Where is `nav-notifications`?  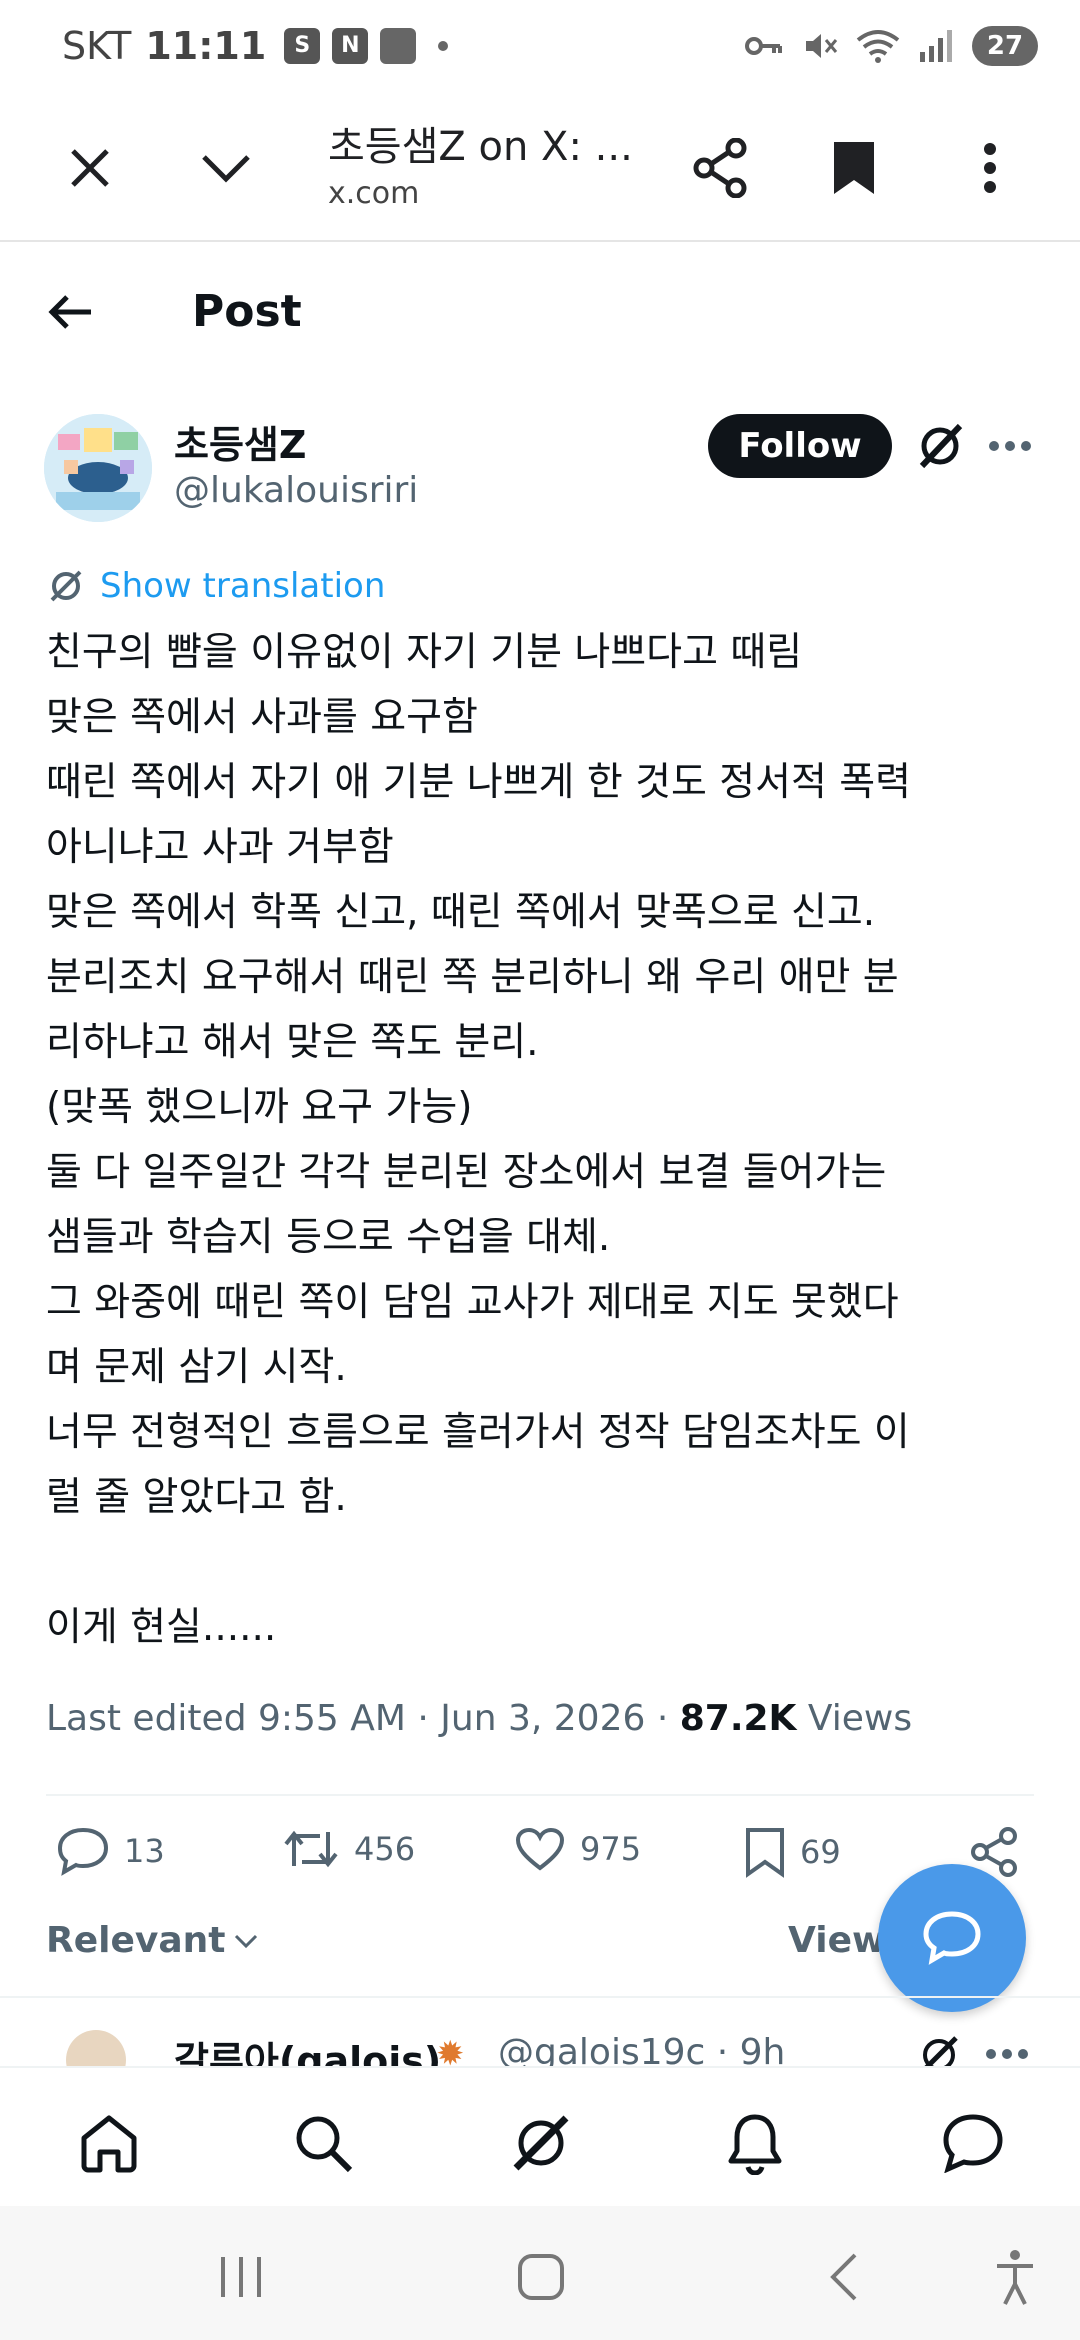
nav-notifications is located at coordinates (755, 2143).